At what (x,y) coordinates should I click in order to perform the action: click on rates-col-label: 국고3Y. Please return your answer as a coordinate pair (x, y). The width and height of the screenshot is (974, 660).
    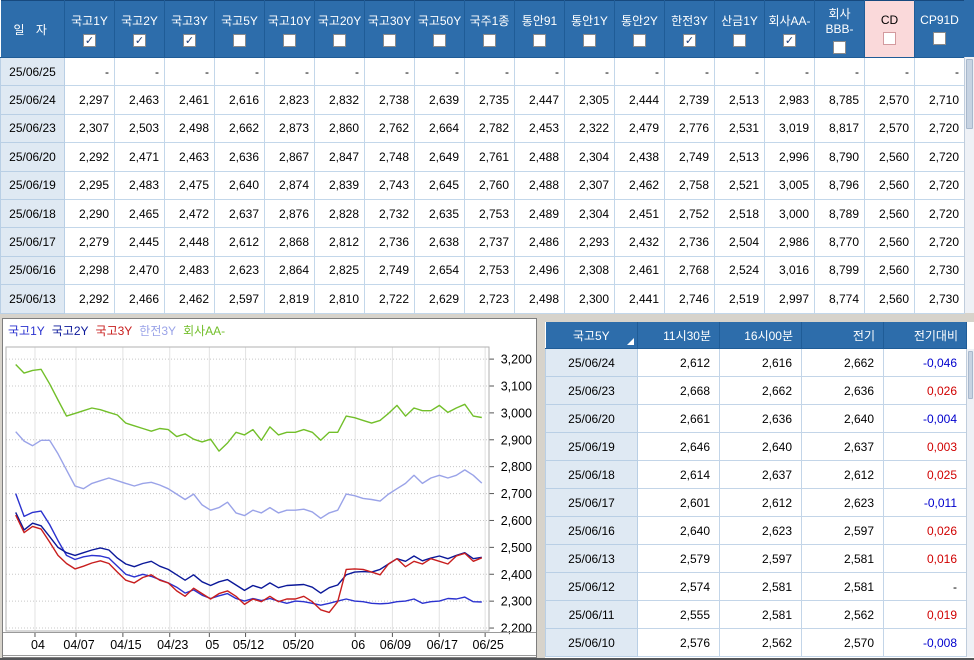
    Looking at the image, I should click on (189, 20).